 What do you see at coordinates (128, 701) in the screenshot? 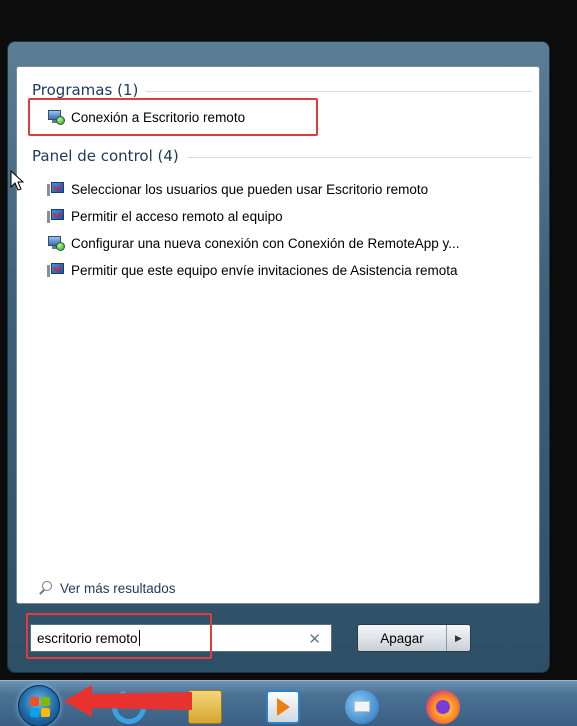
I see `red-arrow-annotation` at bounding box center [128, 701].